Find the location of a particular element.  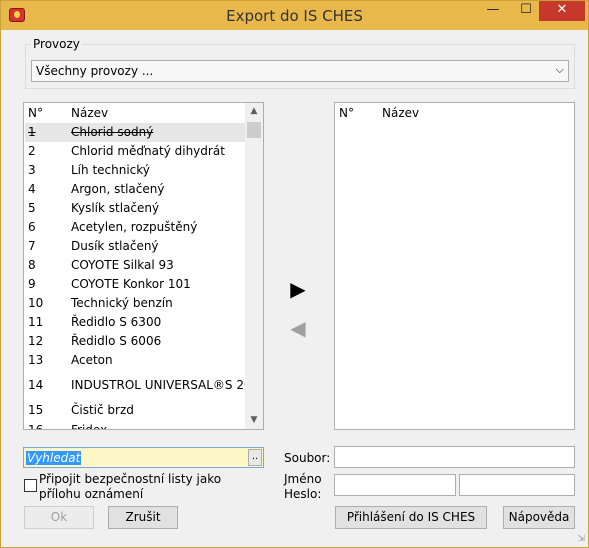

login-button: Přihlášení do IS CHES is located at coordinates (411, 517).